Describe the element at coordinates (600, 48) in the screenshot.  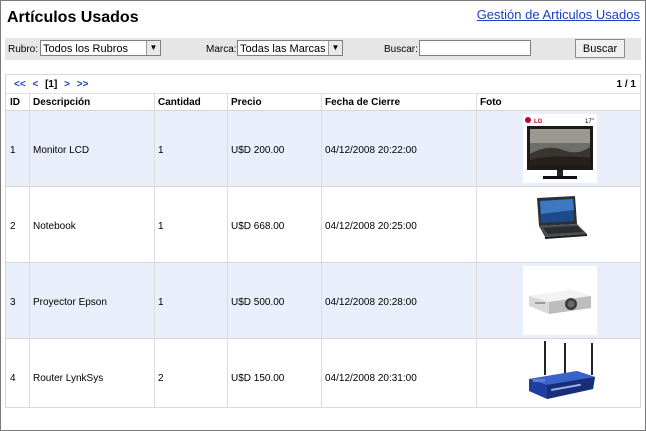
I see `search-button: Buscar` at that location.